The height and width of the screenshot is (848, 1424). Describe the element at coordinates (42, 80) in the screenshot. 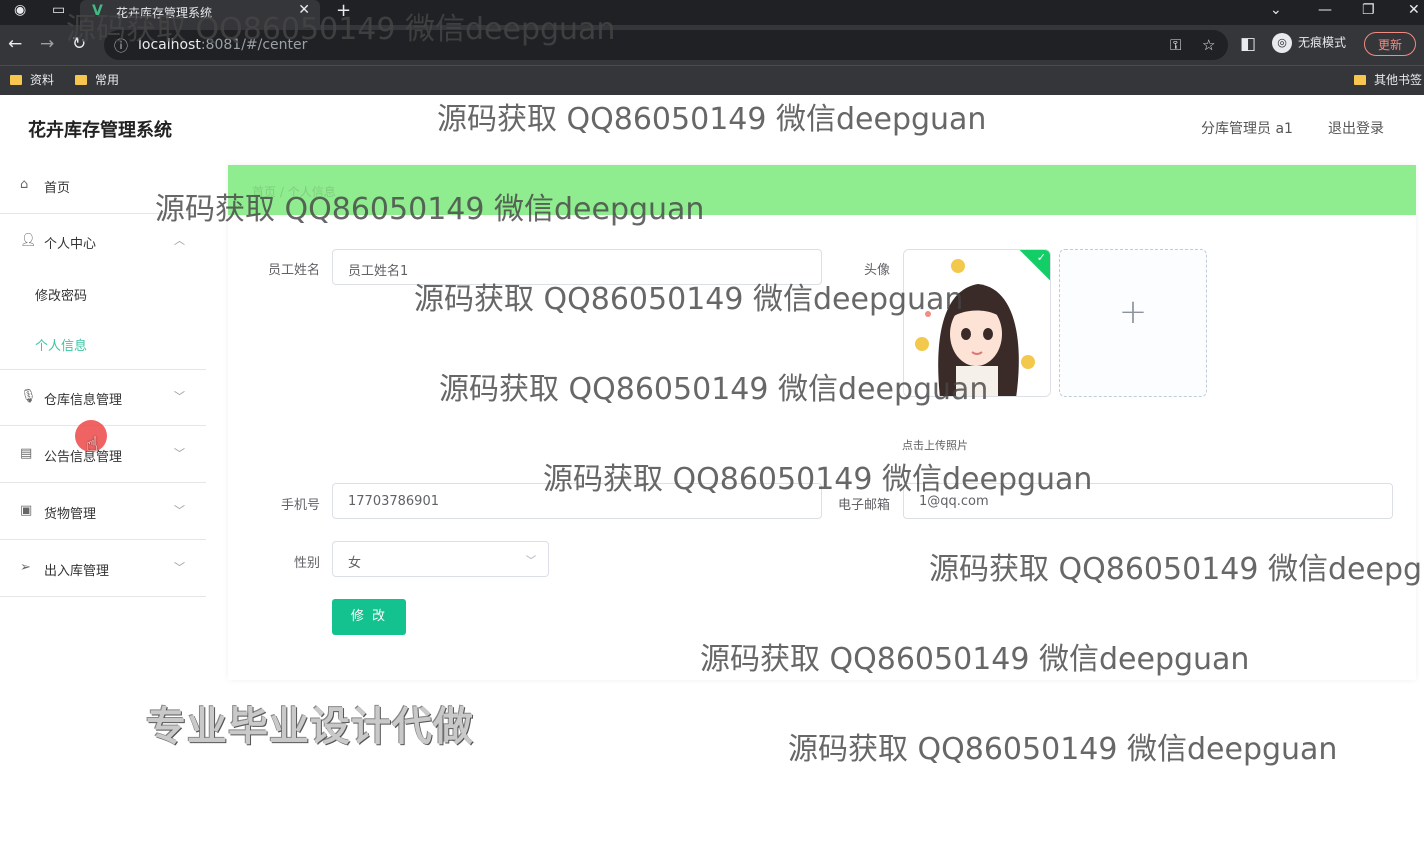

I see `bookmark-label: 资料` at that location.